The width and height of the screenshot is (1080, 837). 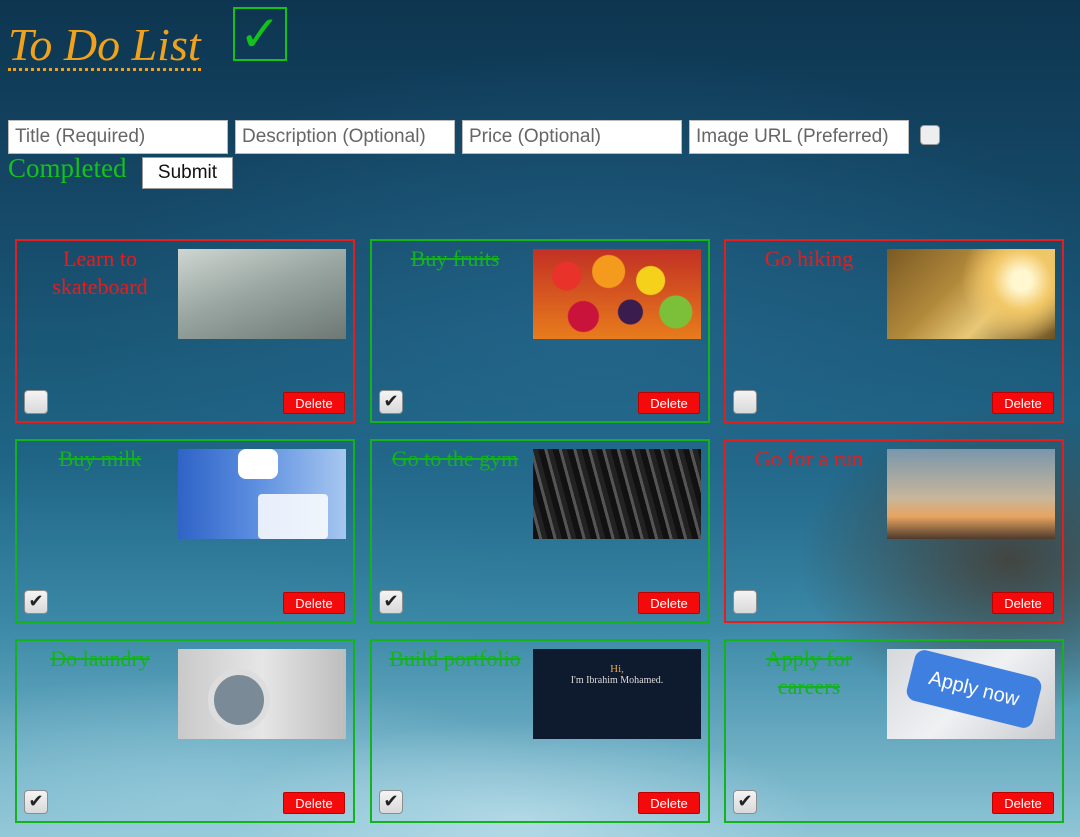 I want to click on apply-now-image: Apply now, so click(x=971, y=694).